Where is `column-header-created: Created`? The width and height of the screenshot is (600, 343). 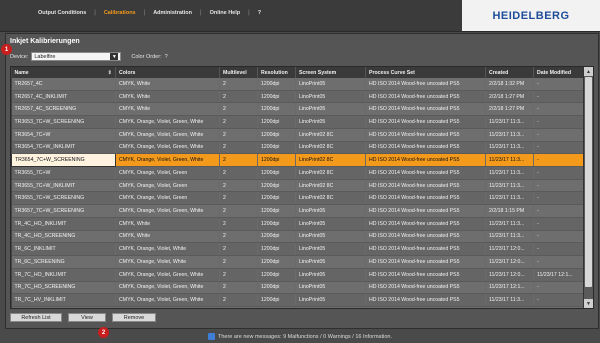 column-header-created: Created is located at coordinates (509, 72).